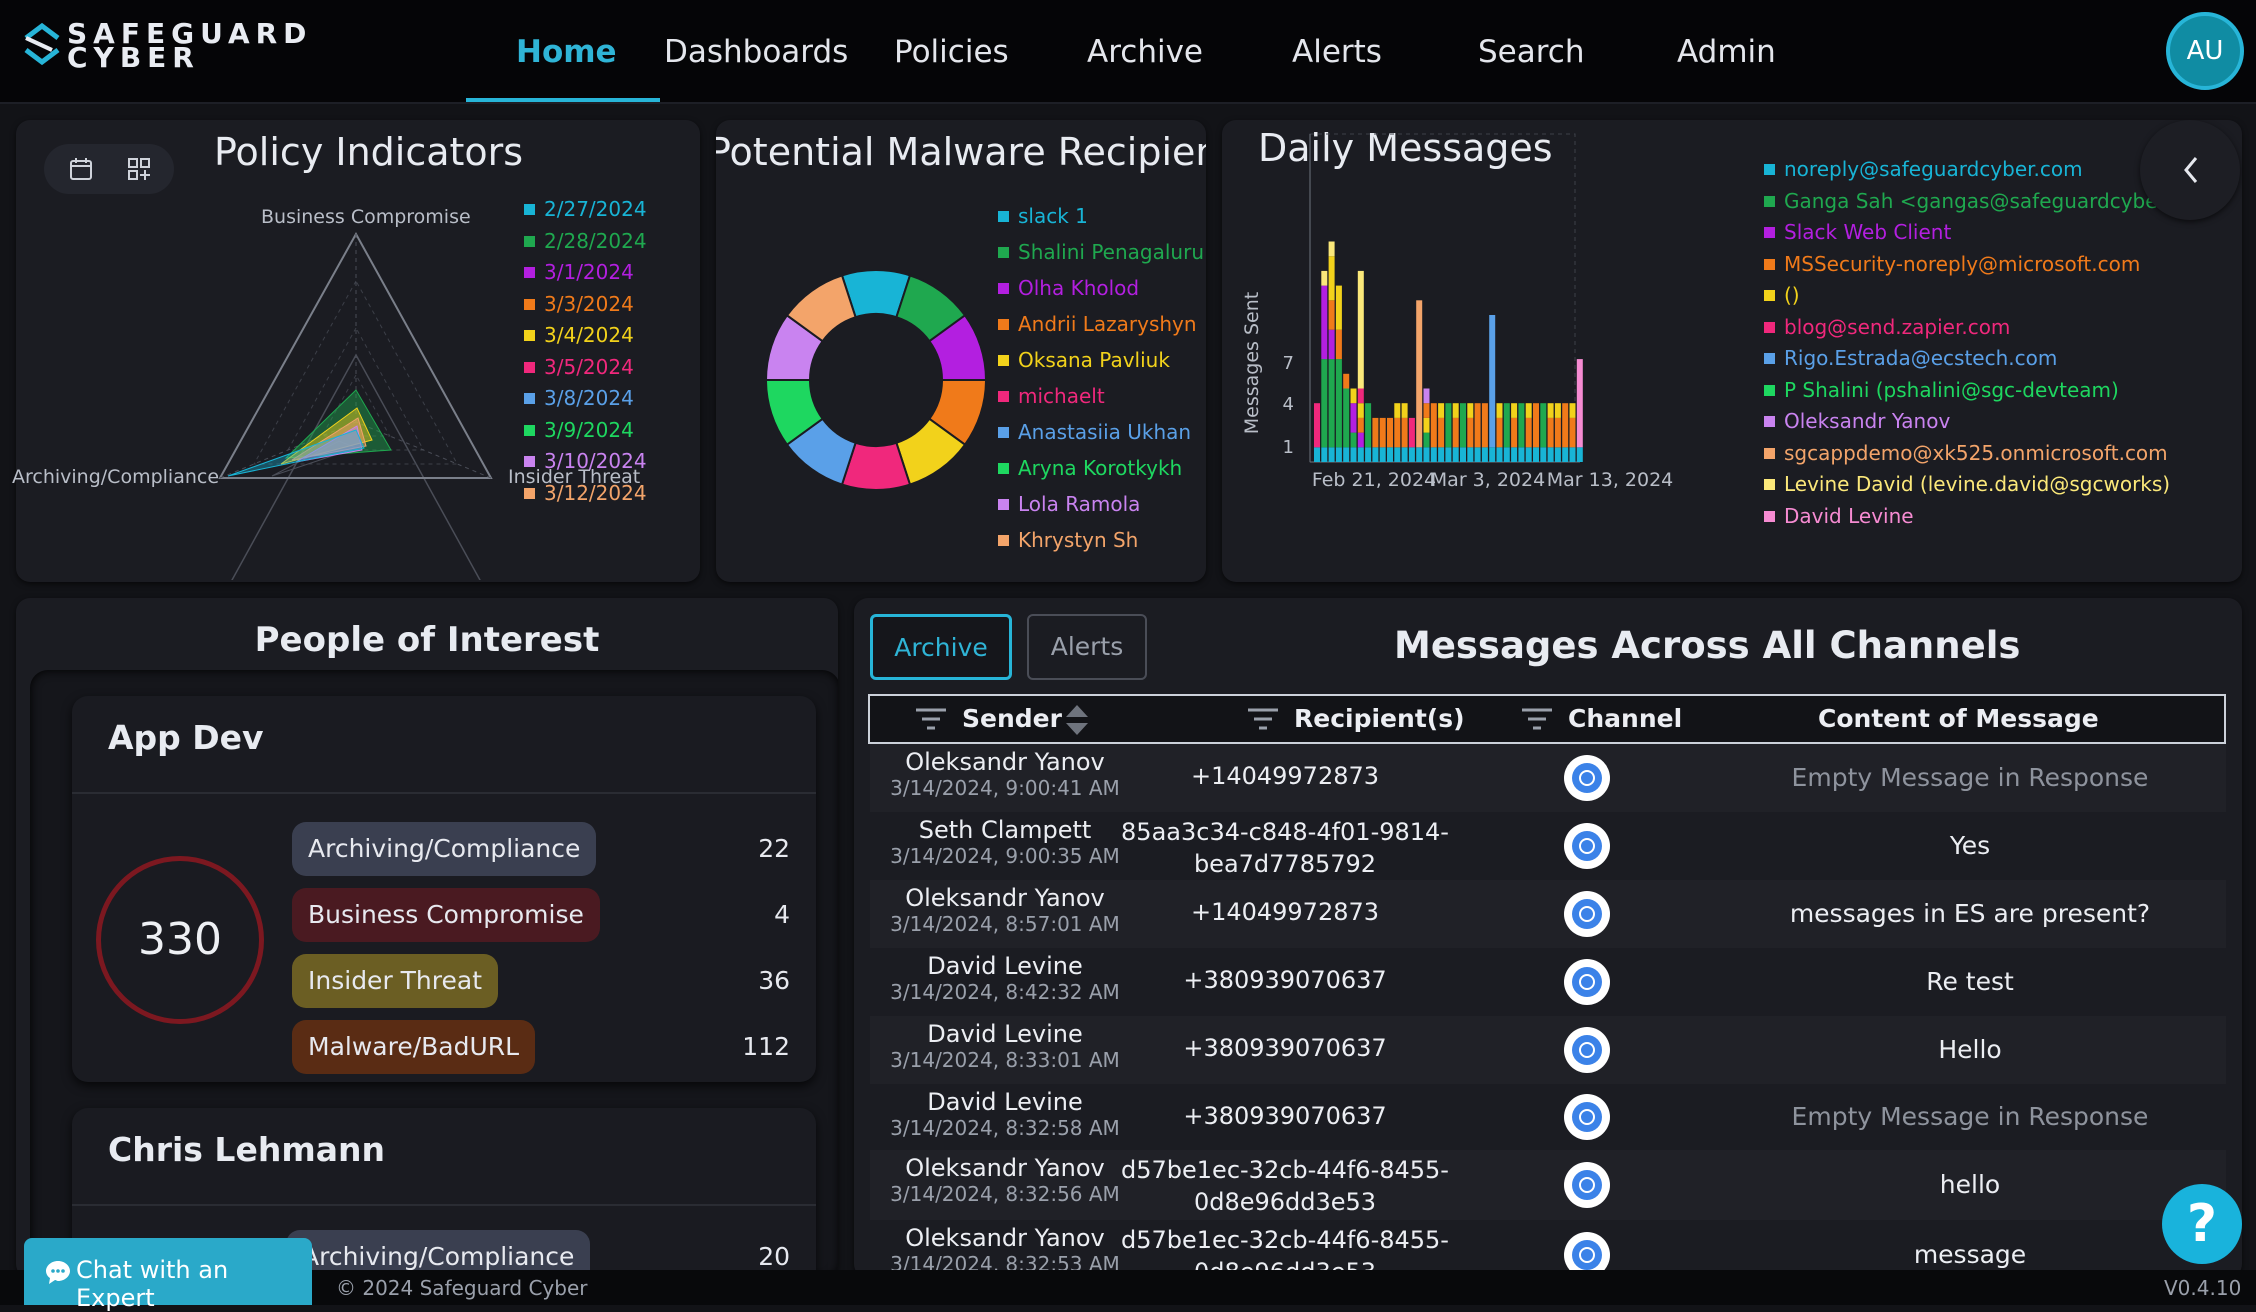 This screenshot has height=1312, width=2256. Describe the element at coordinates (1997, 359) in the screenshot. I see `daily-legend-item: Rigo.Estrada@ecstech.com` at that location.